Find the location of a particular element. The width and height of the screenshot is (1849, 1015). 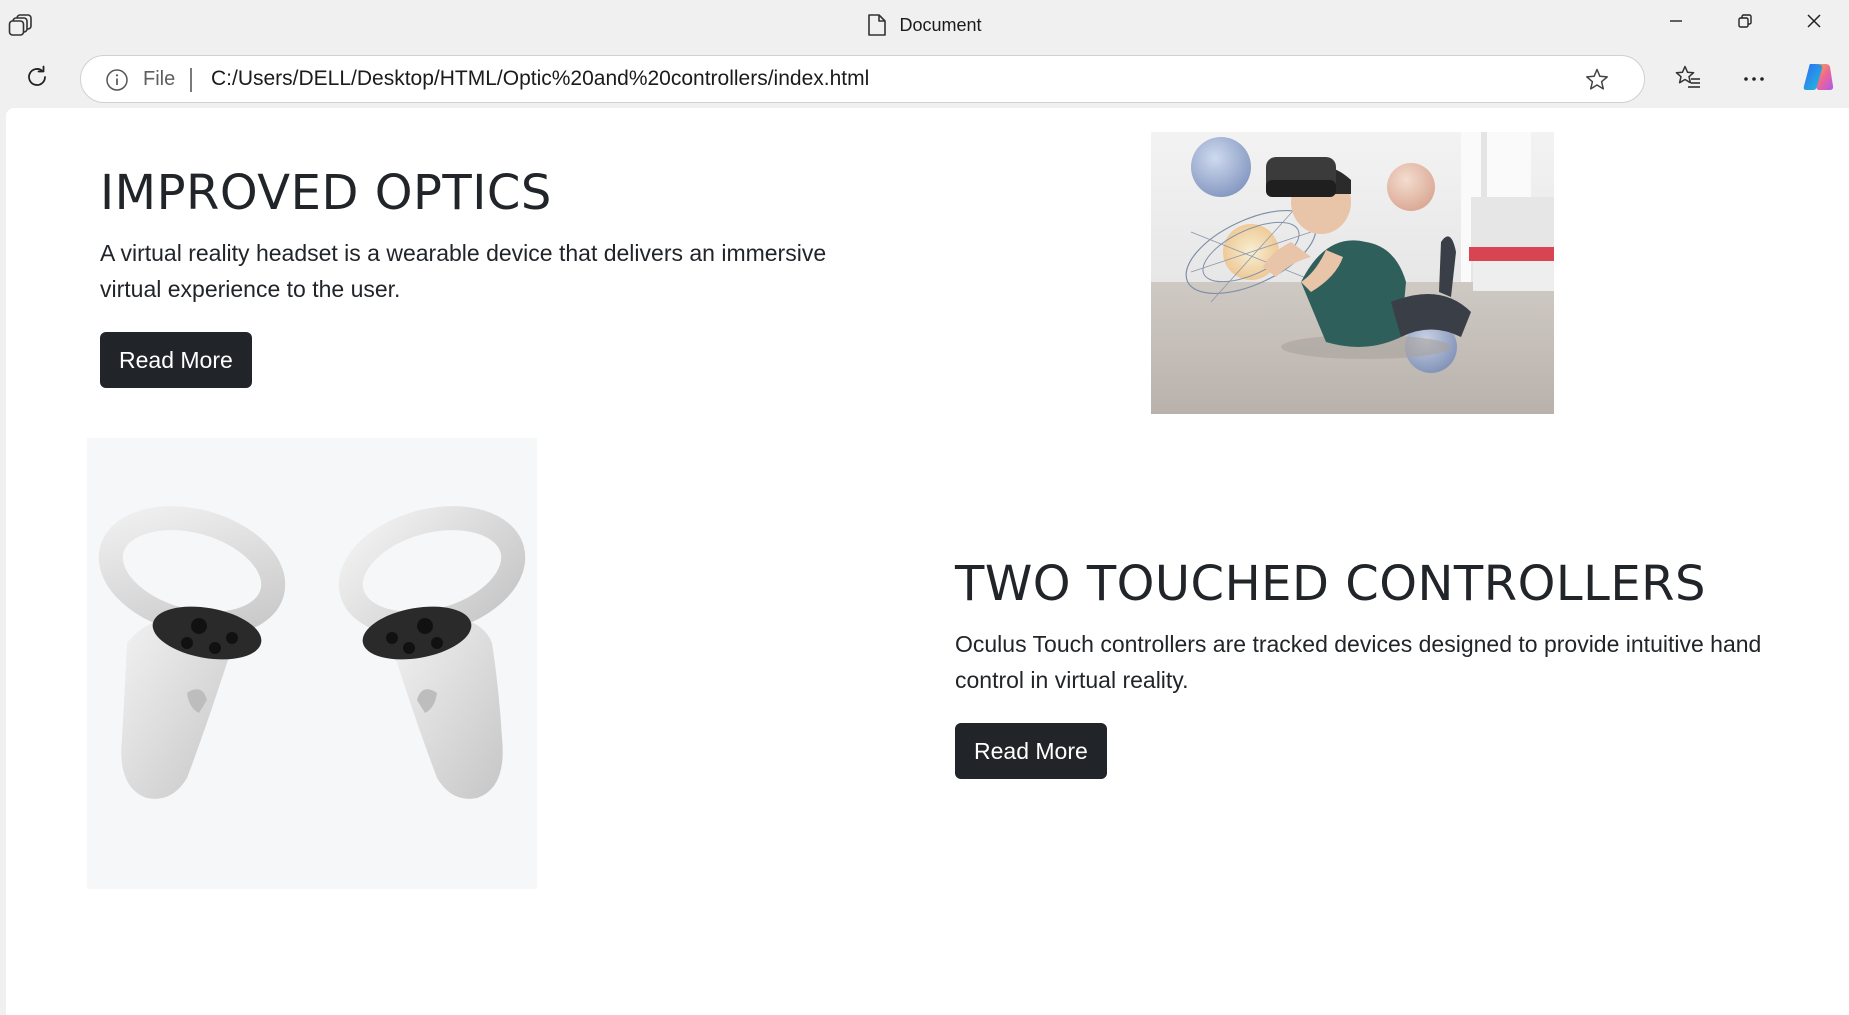

info-icon is located at coordinates (117, 80).